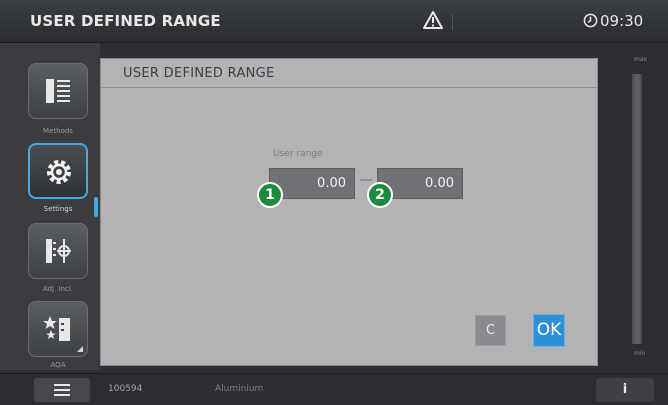 The image size is (668, 405). I want to click on sidebar: Methods Settings Adj. Incl. AQA, so click(50, 206).